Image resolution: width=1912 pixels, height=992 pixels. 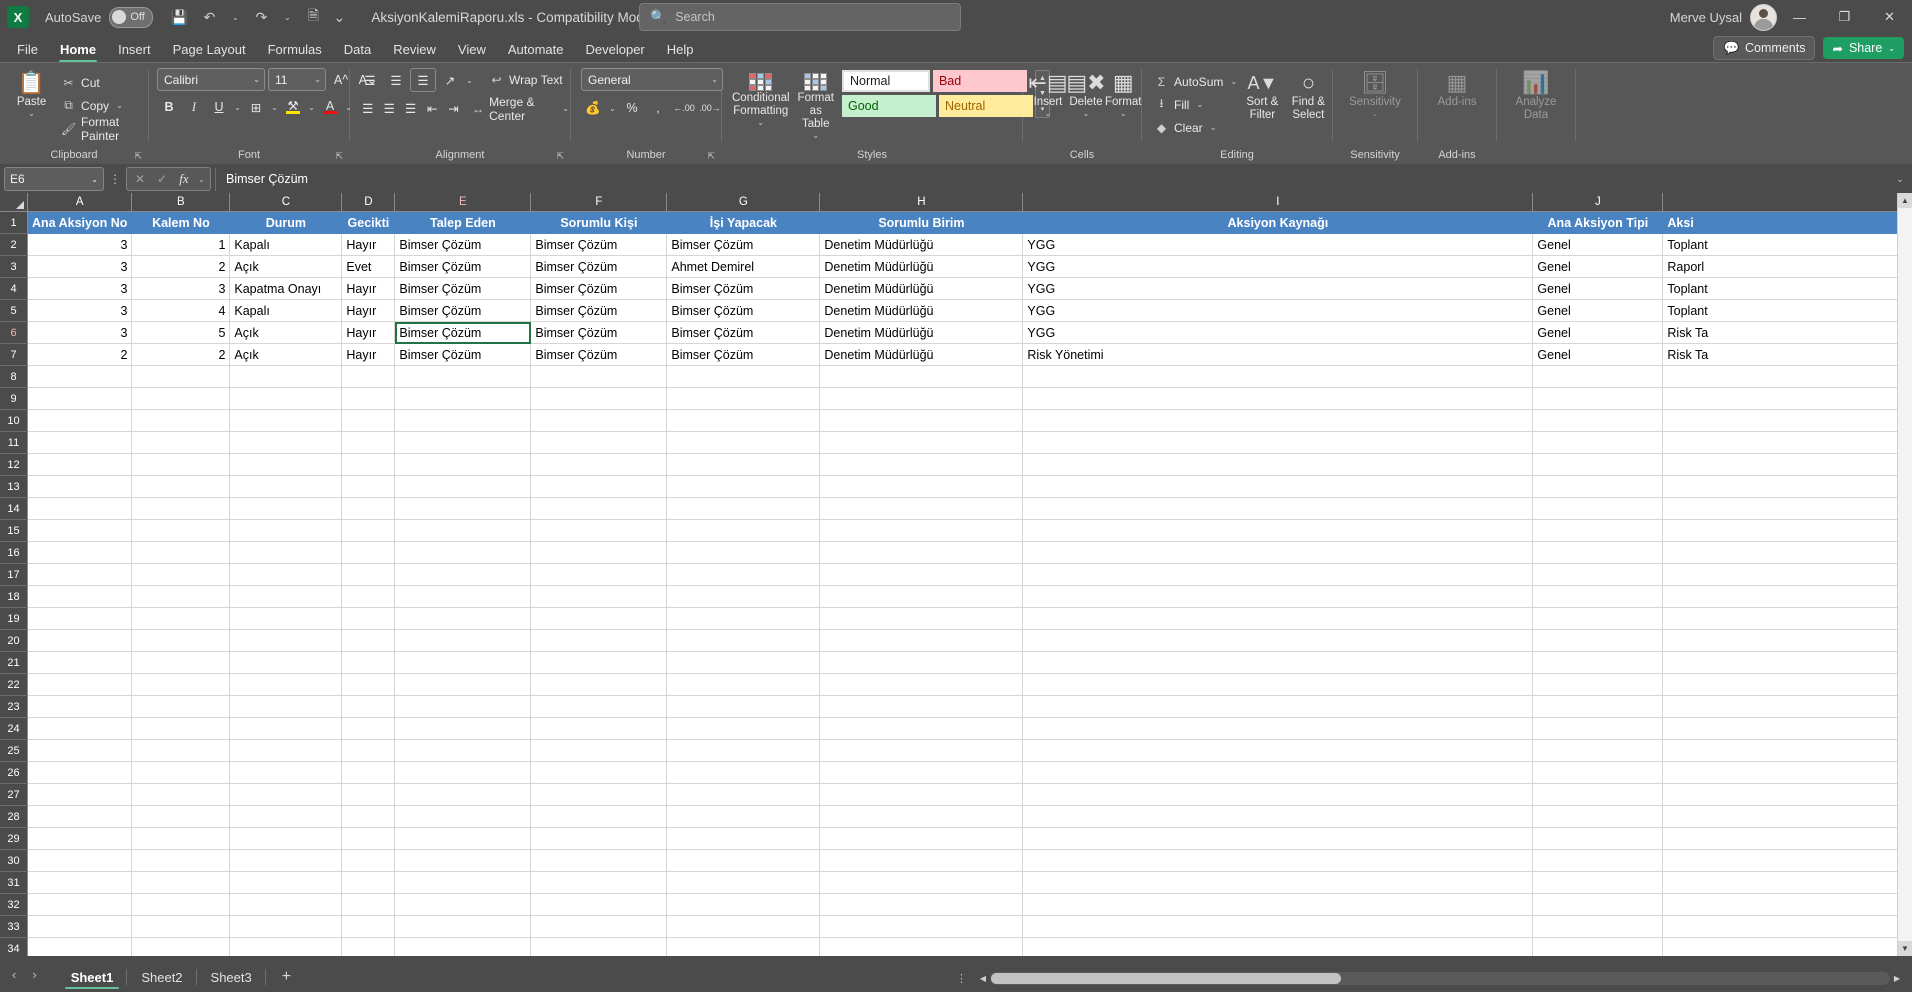 I want to click on cancel-entry-icon: ✕, so click(x=140, y=179).